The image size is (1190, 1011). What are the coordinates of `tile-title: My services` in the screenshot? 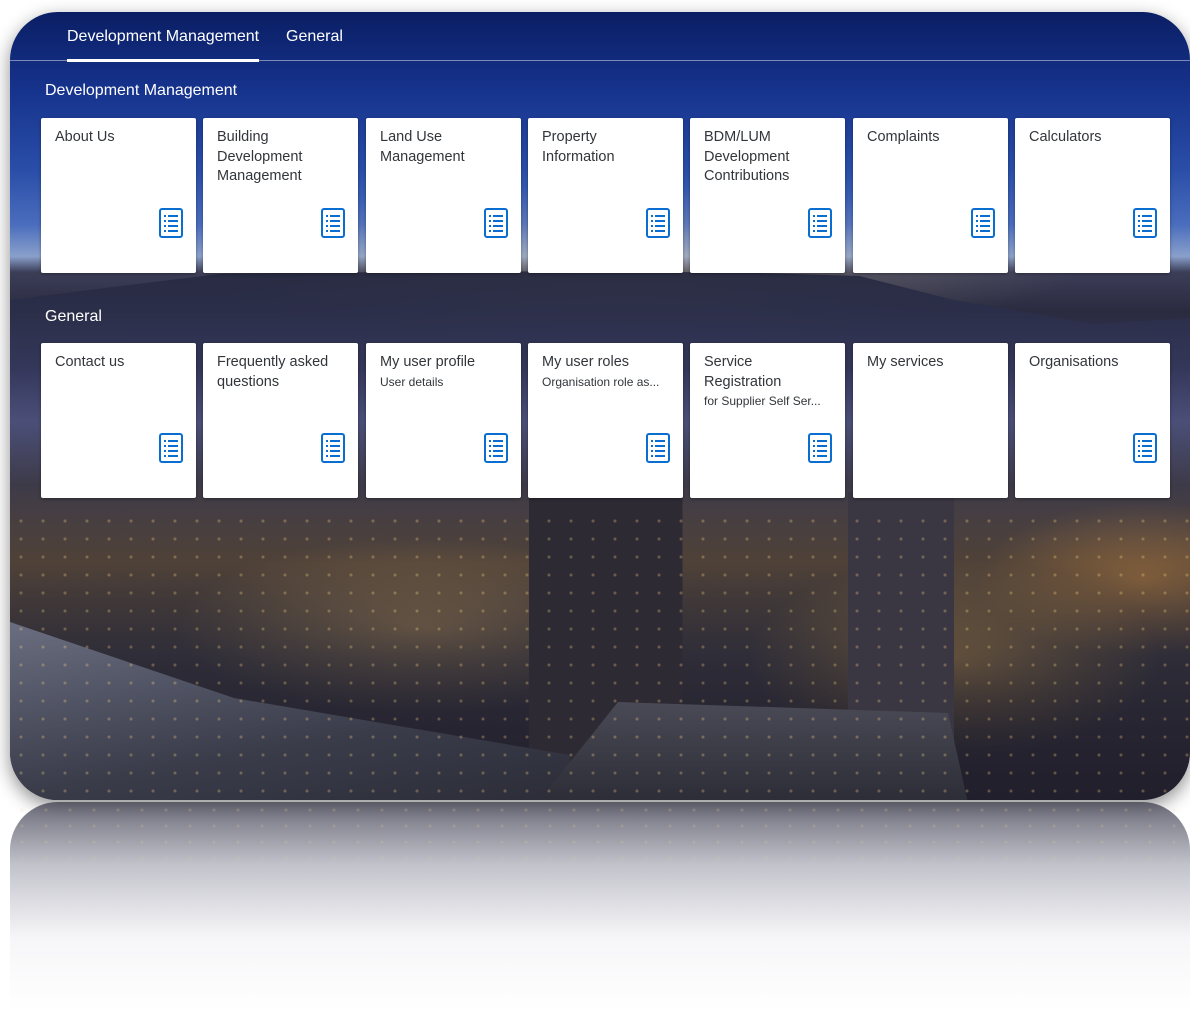 It's located at (905, 362).